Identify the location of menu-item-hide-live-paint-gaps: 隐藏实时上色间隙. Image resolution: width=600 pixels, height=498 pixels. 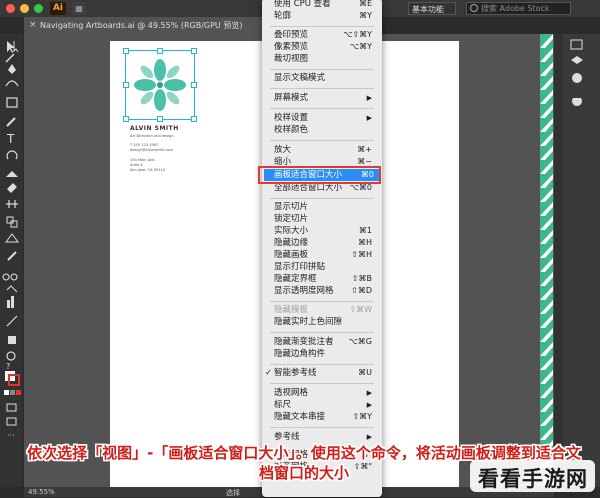
(326, 322).